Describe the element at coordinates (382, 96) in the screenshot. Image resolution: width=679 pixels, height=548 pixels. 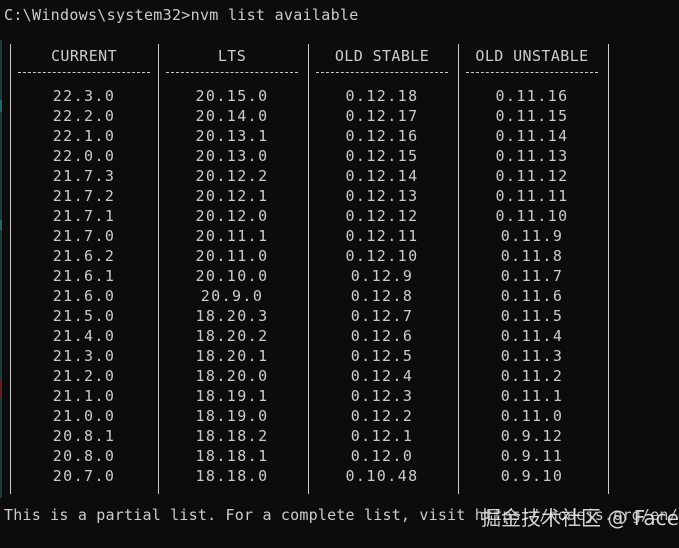
I see `version-cell: 0.12.18` at that location.